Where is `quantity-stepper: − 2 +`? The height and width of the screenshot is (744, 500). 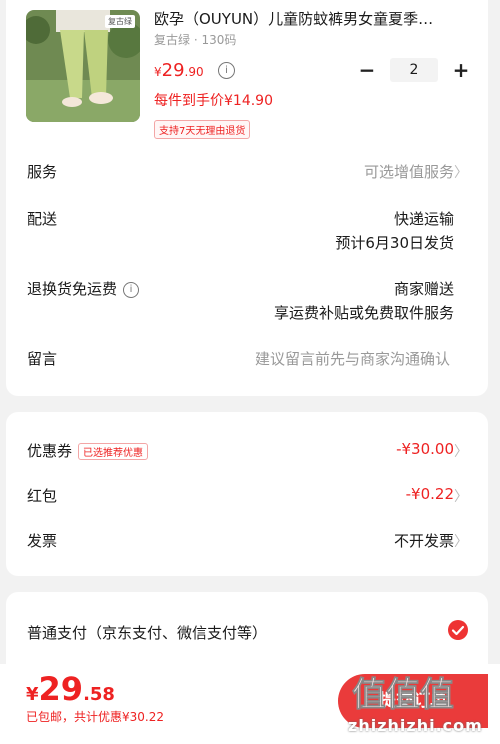
quantity-stepper: − 2 + is located at coordinates (414, 70).